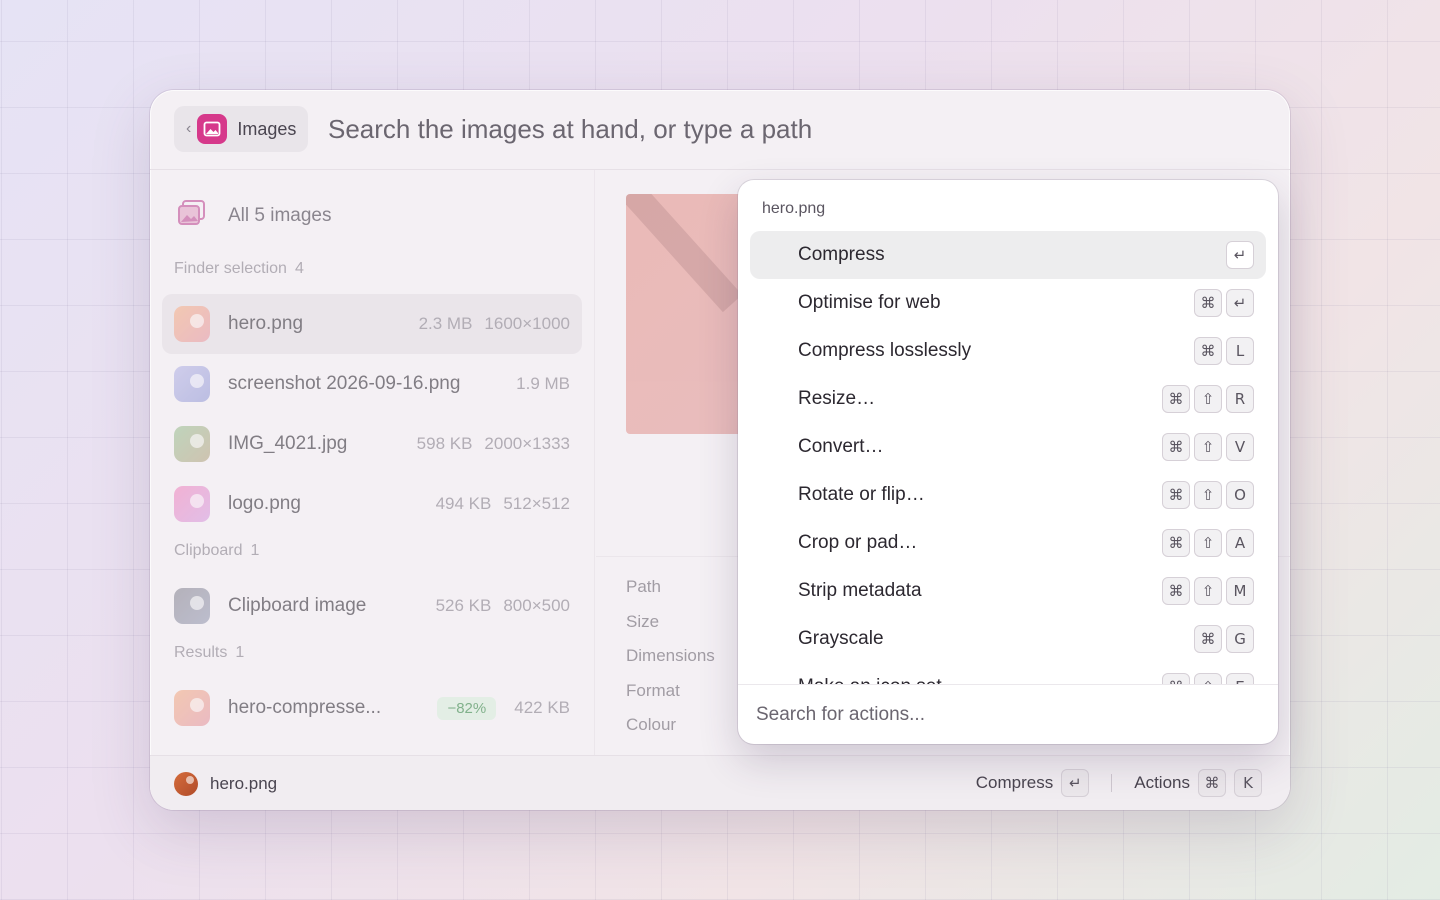 This screenshot has height=900, width=1440. Describe the element at coordinates (188, 129) in the screenshot. I see `chevron-left-icon: ‹` at that location.